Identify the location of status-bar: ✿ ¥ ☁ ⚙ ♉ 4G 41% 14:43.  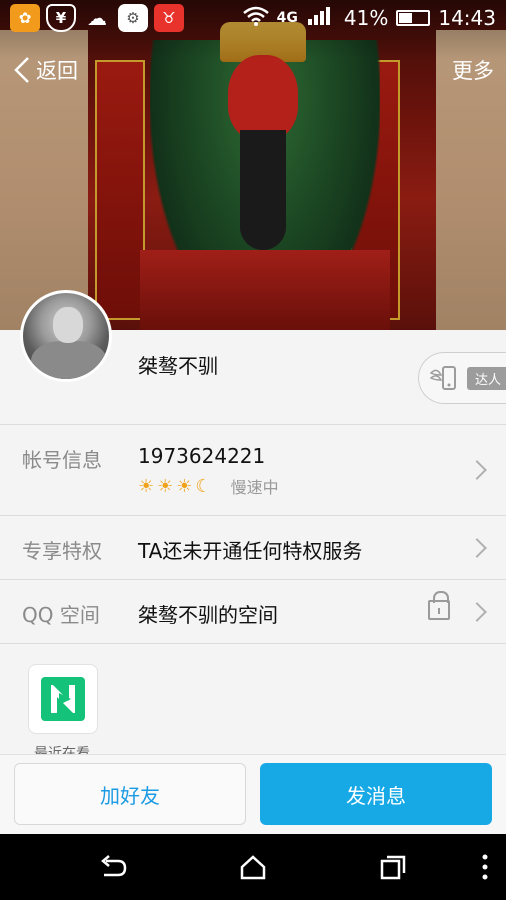
(253, 18).